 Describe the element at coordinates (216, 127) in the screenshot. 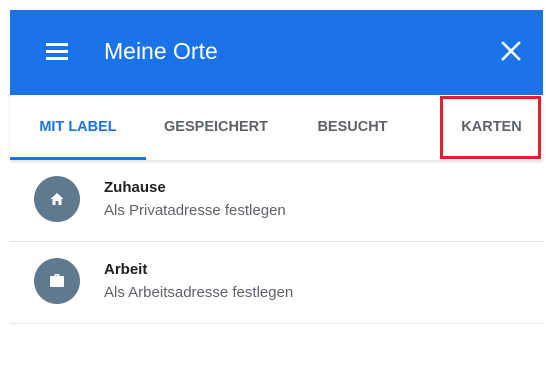

I see `tab-gespeichert: GESPEICHERT` at that location.